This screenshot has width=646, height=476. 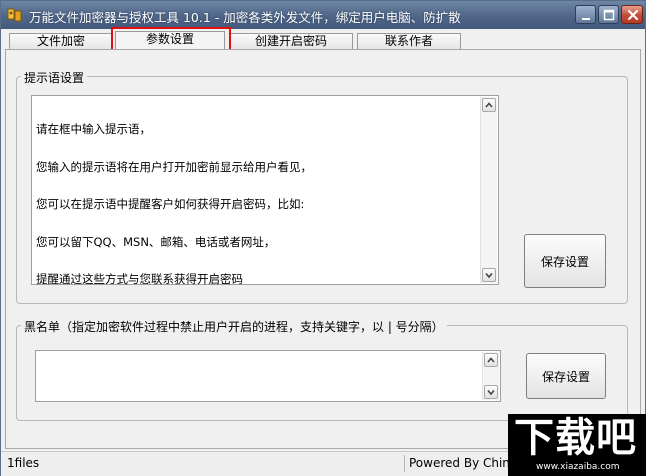 What do you see at coordinates (586, 19) in the screenshot?
I see `minimize-icon` at bounding box center [586, 19].